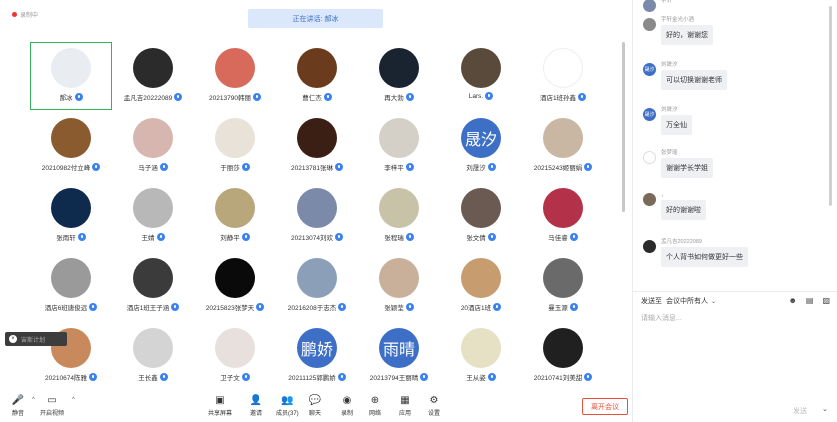  What do you see at coordinates (434, 406) in the screenshot?
I see `toolbar-button-settings: ⚙ 设置` at bounding box center [434, 406].